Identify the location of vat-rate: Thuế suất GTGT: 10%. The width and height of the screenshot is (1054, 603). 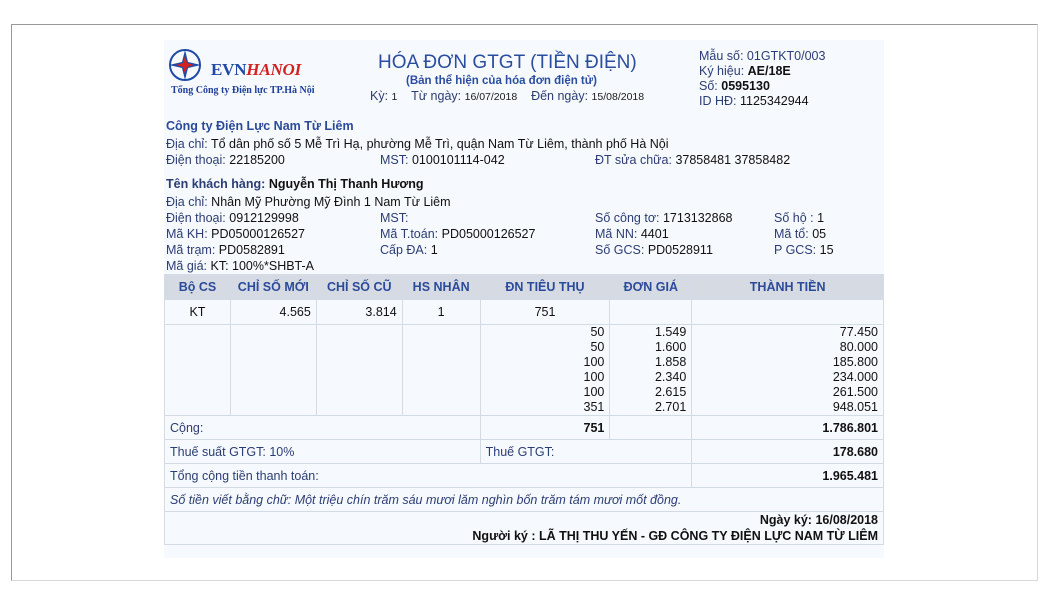
(322, 451).